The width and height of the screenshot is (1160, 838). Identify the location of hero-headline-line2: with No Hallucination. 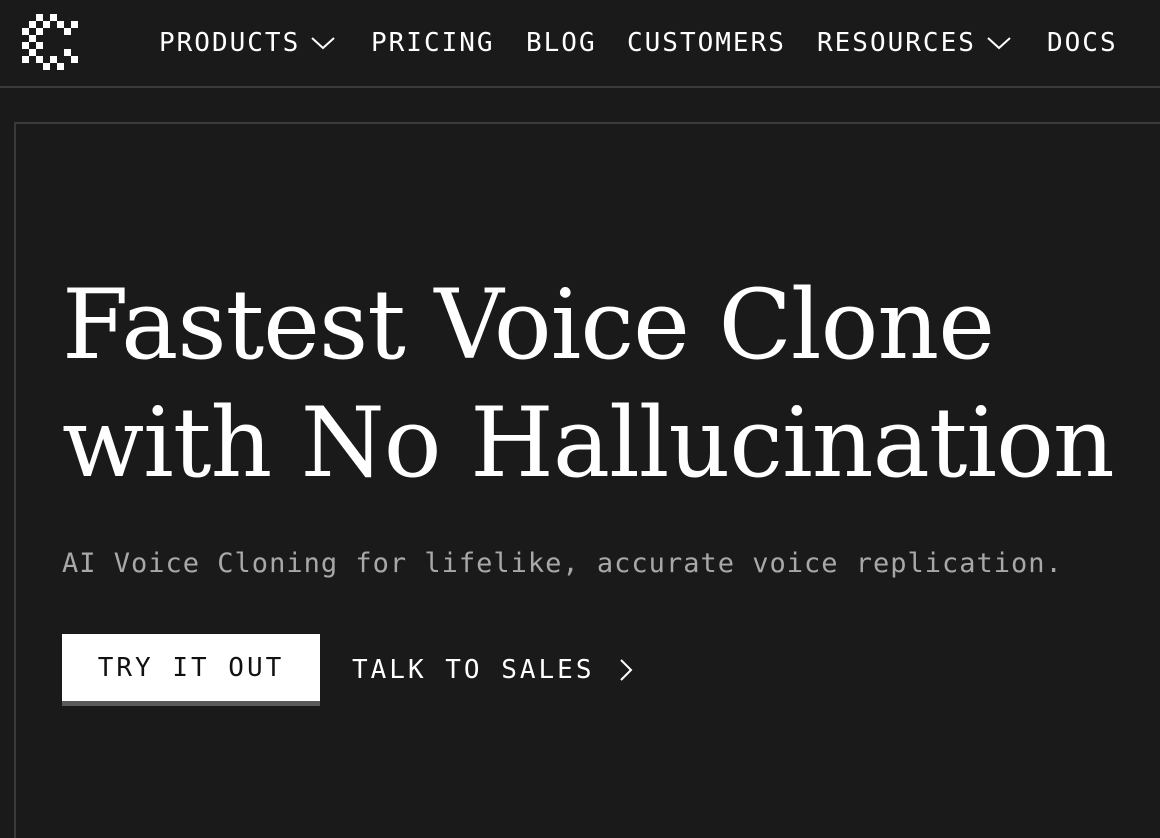
(588, 443).